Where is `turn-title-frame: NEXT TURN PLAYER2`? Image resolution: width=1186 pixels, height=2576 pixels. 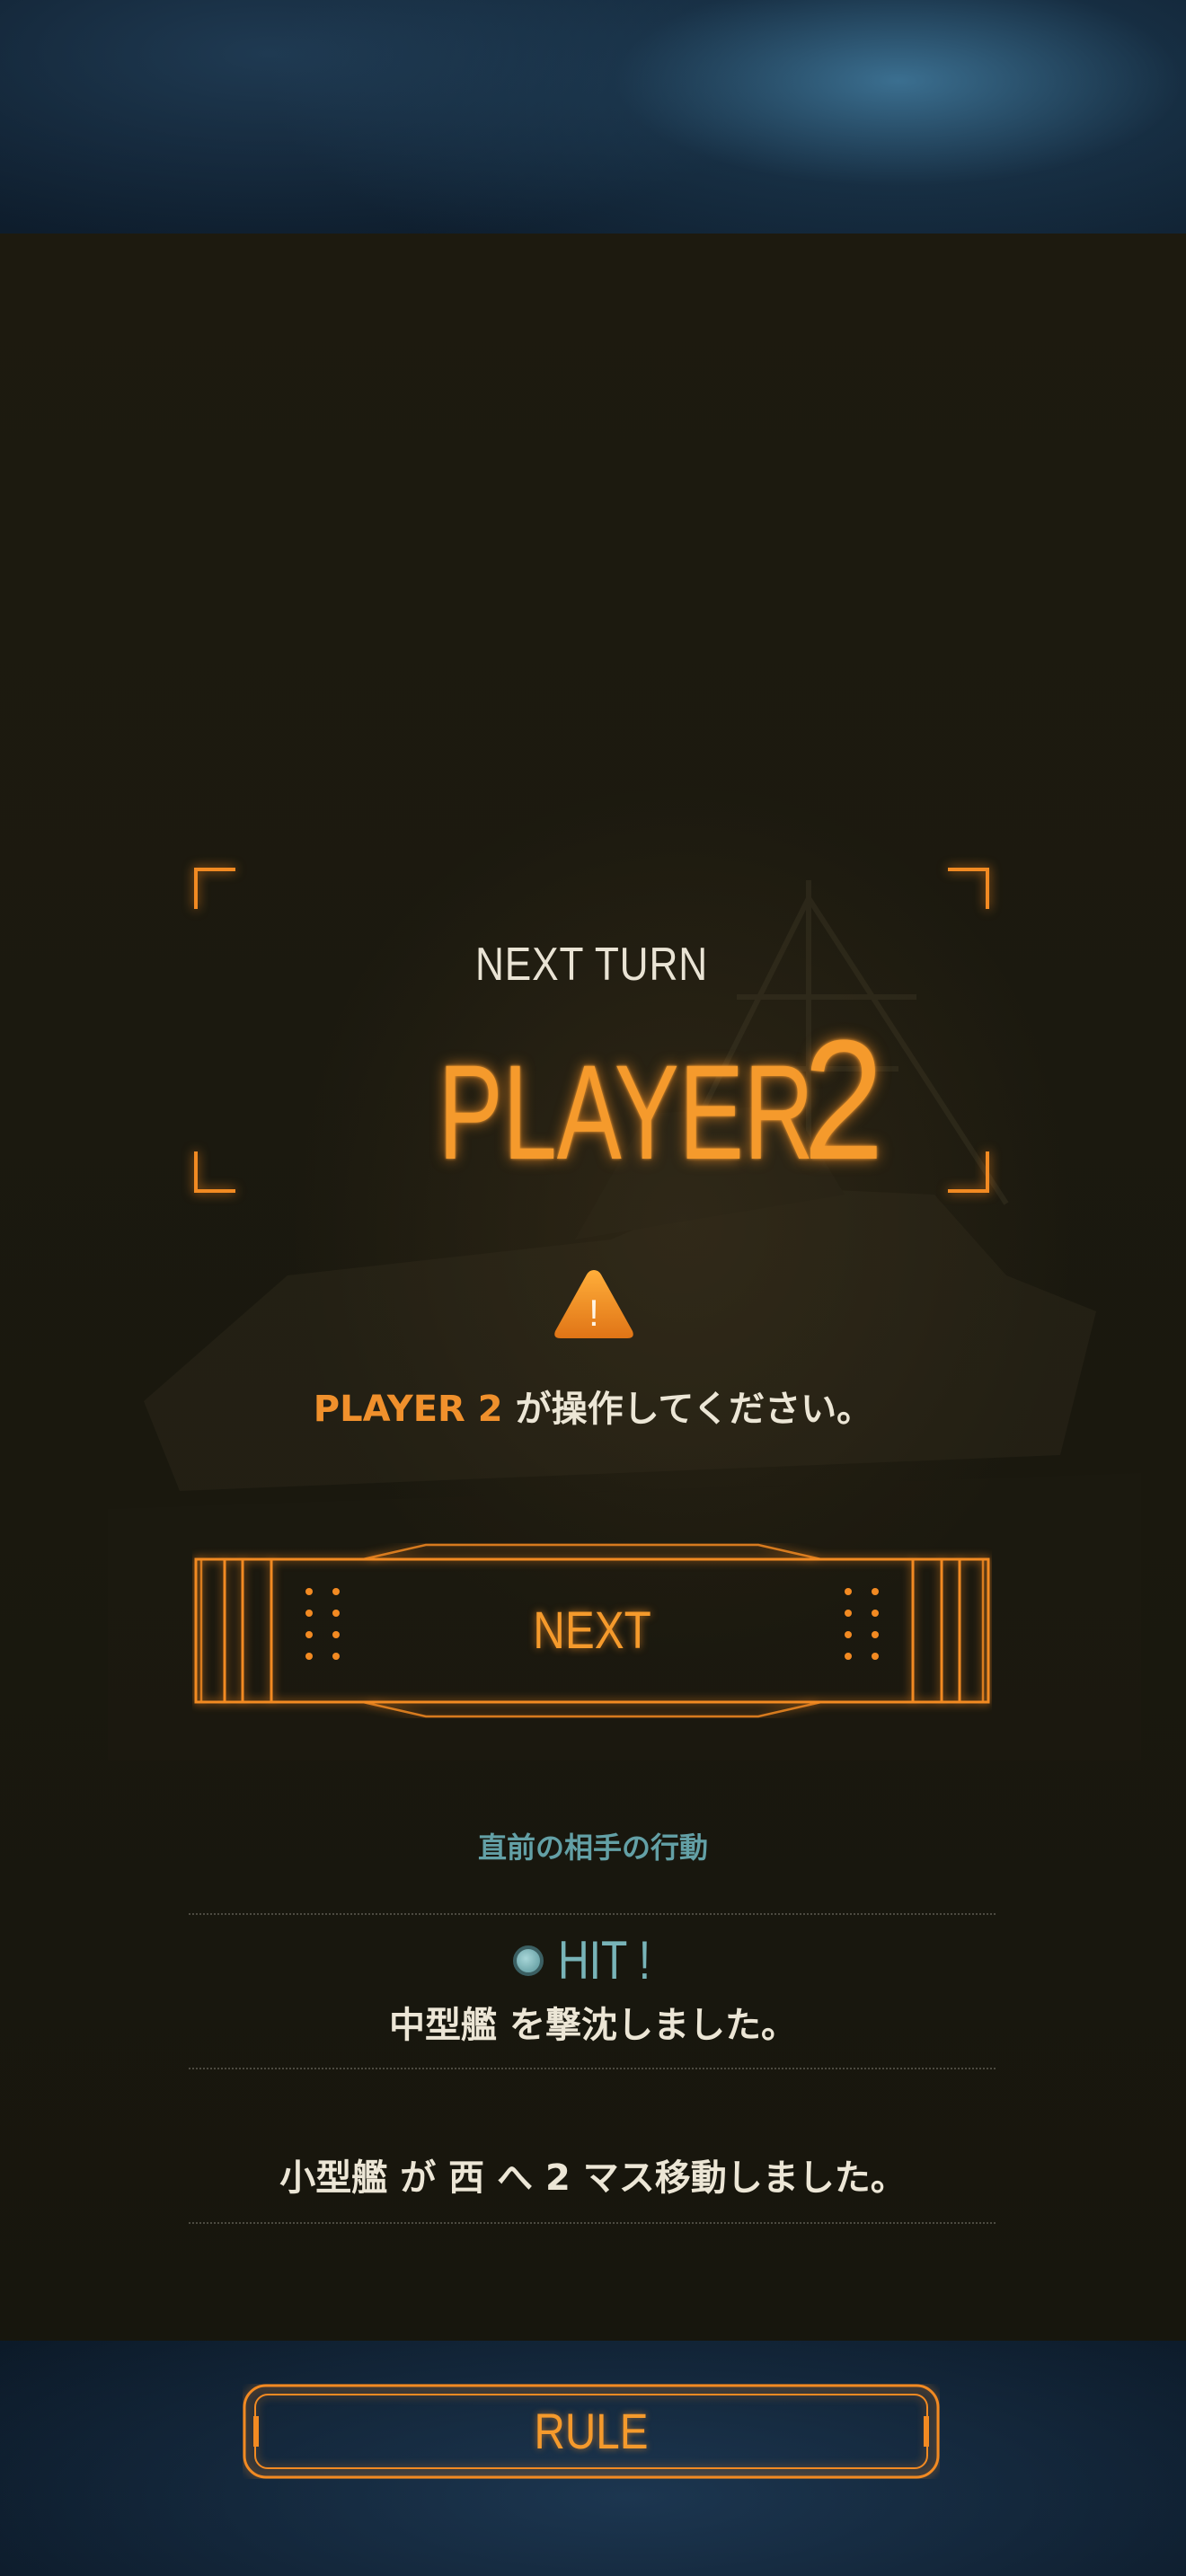 turn-title-frame: NEXT TURN PLAYER2 is located at coordinates (591, 1031).